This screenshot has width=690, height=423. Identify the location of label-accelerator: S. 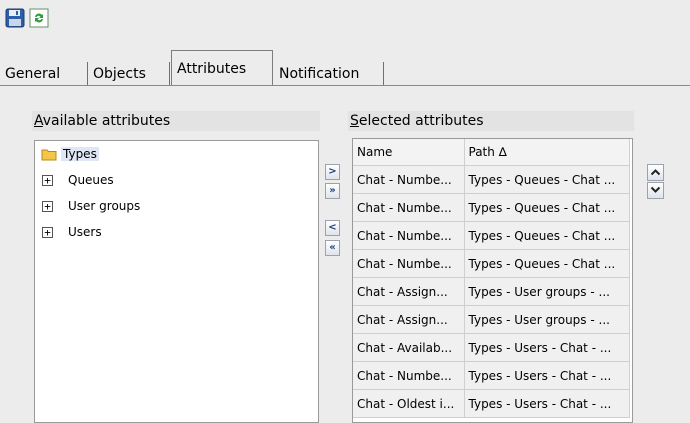
(354, 121).